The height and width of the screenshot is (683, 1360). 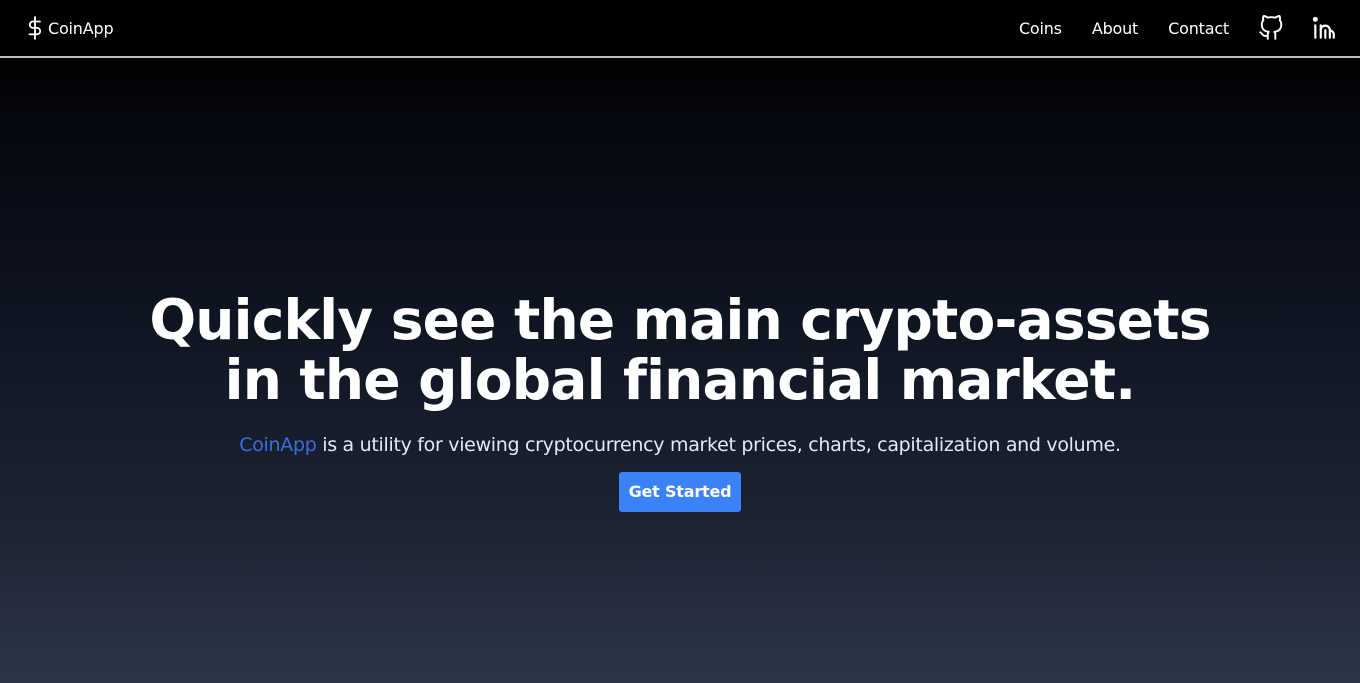 What do you see at coordinates (35, 28) in the screenshot?
I see `dollar-sign-icon` at bounding box center [35, 28].